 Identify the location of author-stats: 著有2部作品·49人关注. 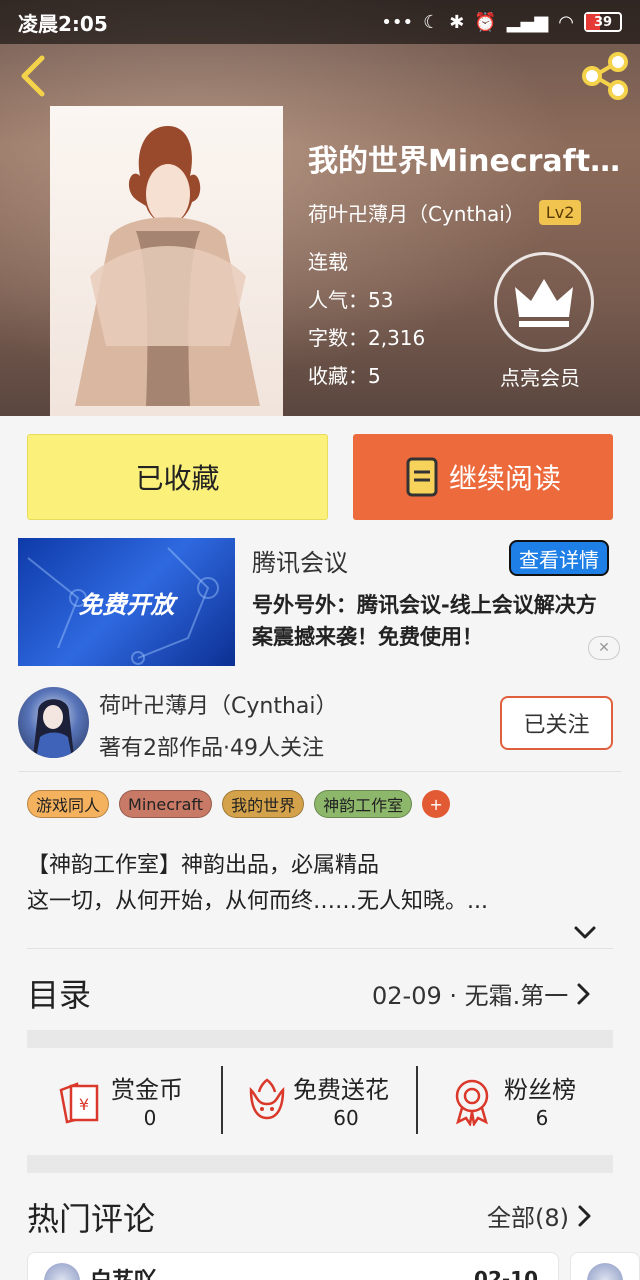
(211, 748).